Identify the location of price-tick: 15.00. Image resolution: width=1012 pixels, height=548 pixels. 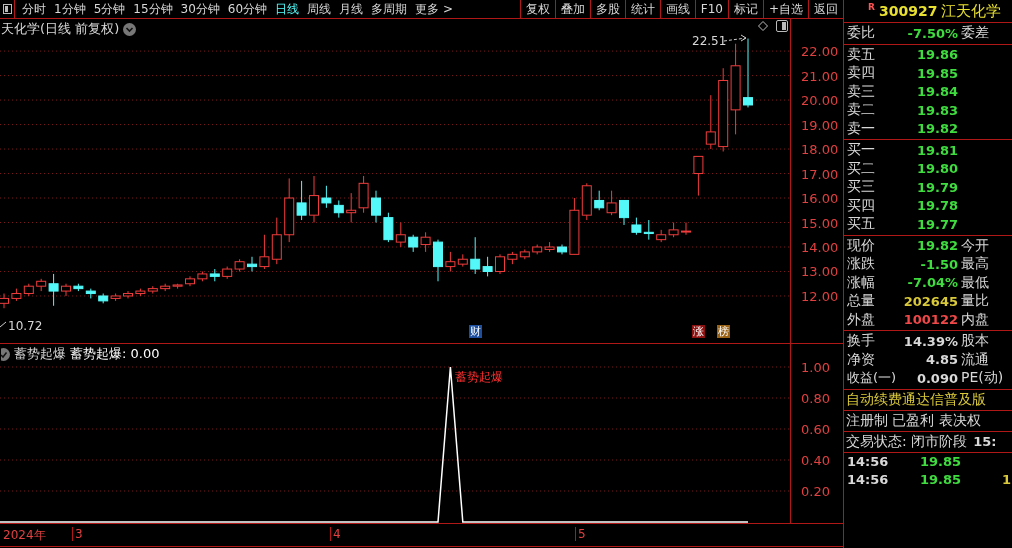
(820, 222).